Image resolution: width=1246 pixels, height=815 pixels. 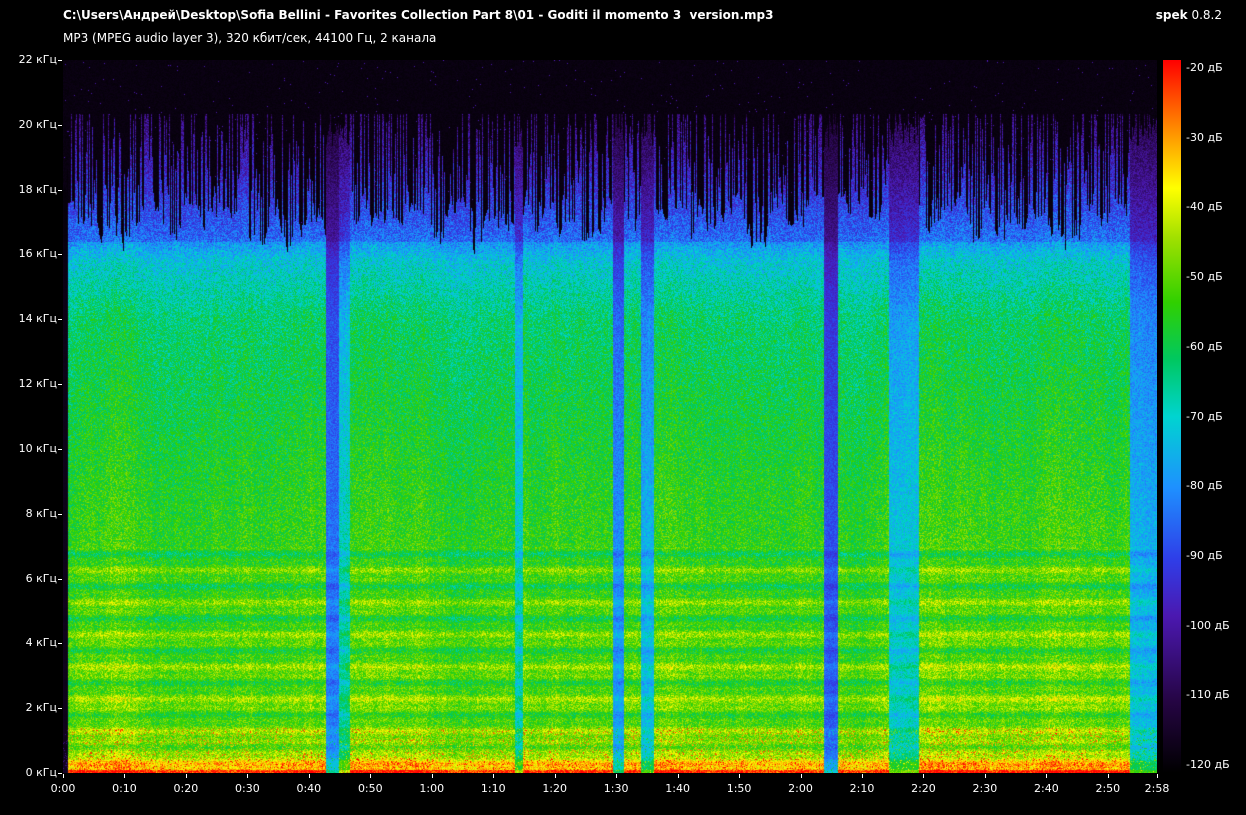 What do you see at coordinates (186, 788) in the screenshot?
I see `time-axis-label: 0:20` at bounding box center [186, 788].